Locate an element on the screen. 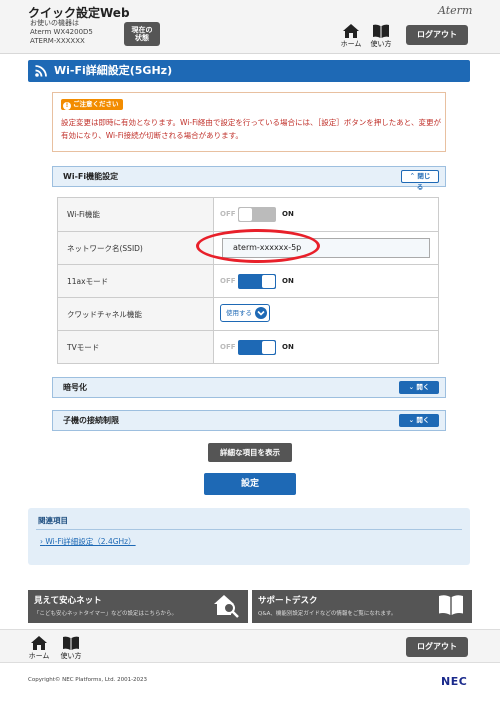 Image resolution: width=500 pixels, height=720 pixels. table-row: TVモード OFF ON is located at coordinates (248, 346).